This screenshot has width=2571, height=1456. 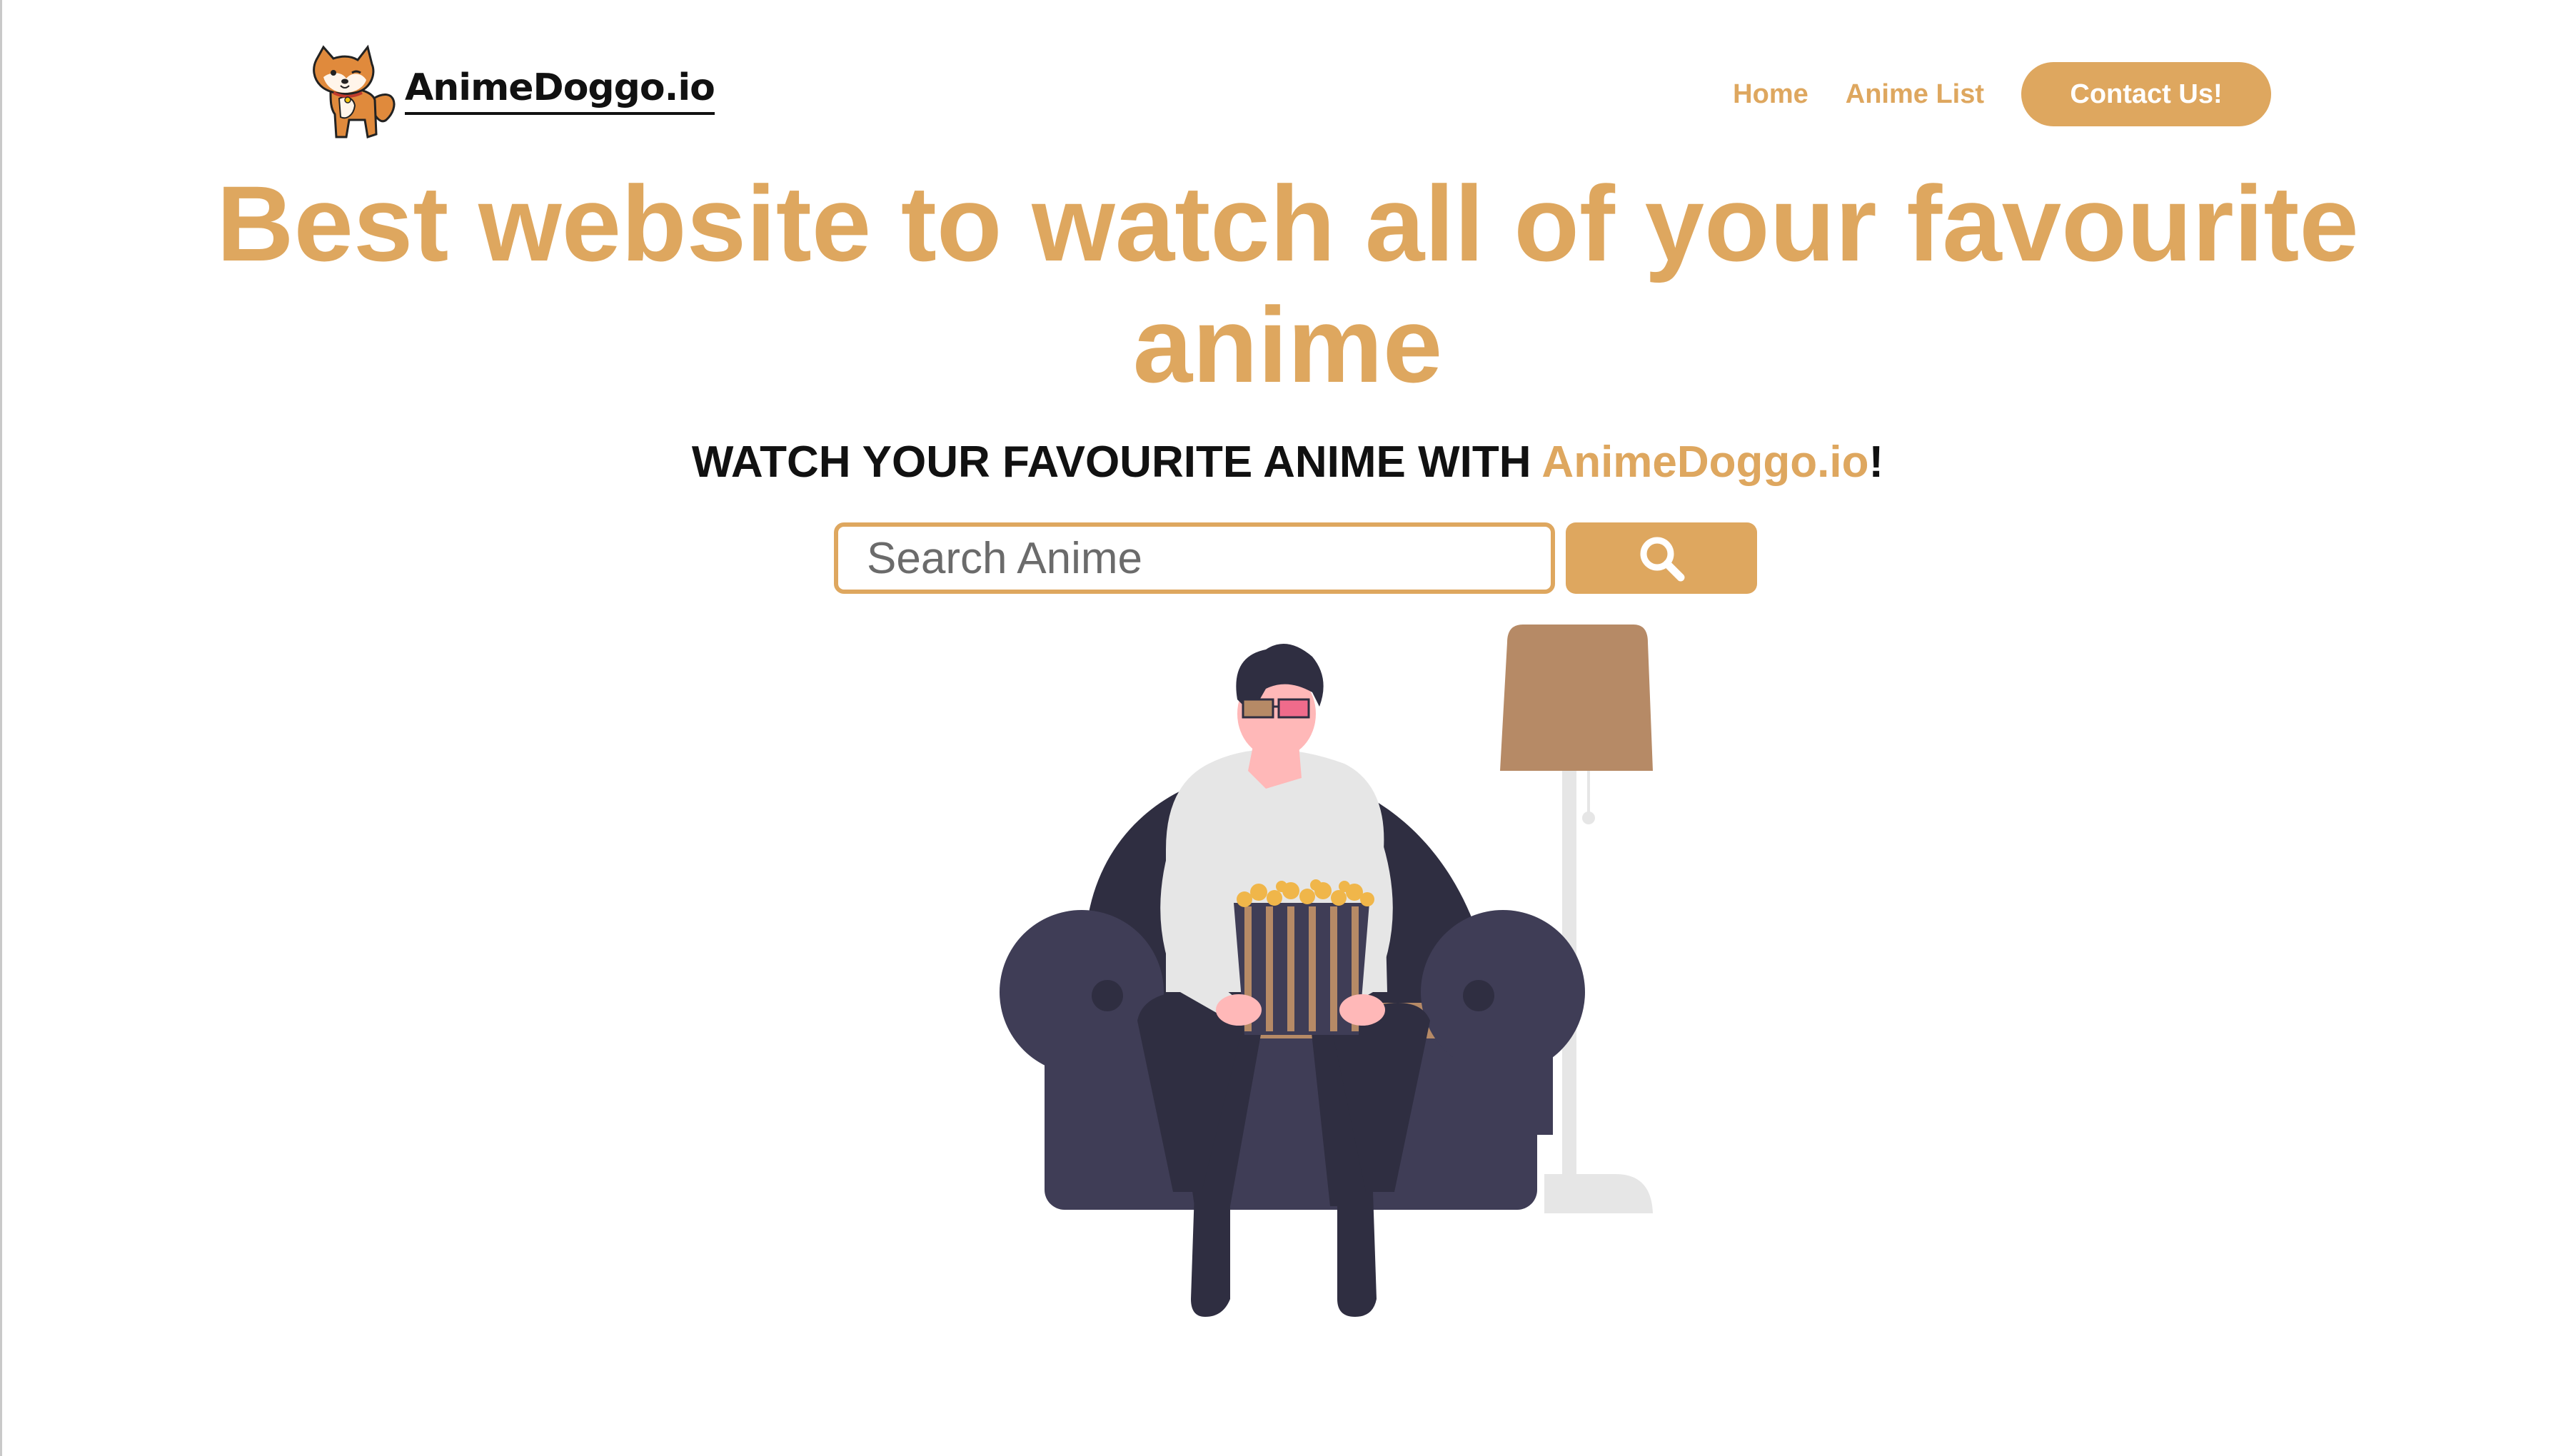 What do you see at coordinates (1194, 558) in the screenshot?
I see `search-input` at bounding box center [1194, 558].